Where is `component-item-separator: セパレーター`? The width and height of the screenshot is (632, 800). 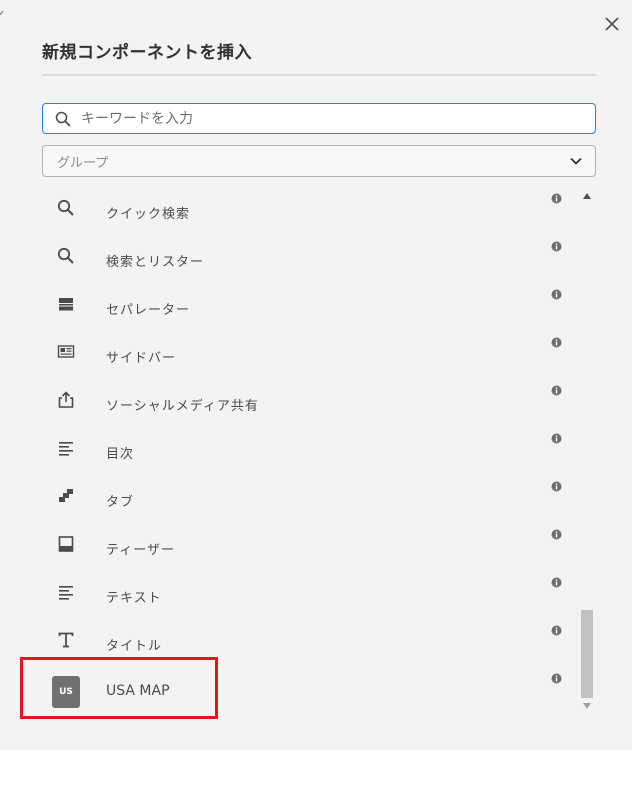
component-item-separator: セパレーター is located at coordinates (308, 306).